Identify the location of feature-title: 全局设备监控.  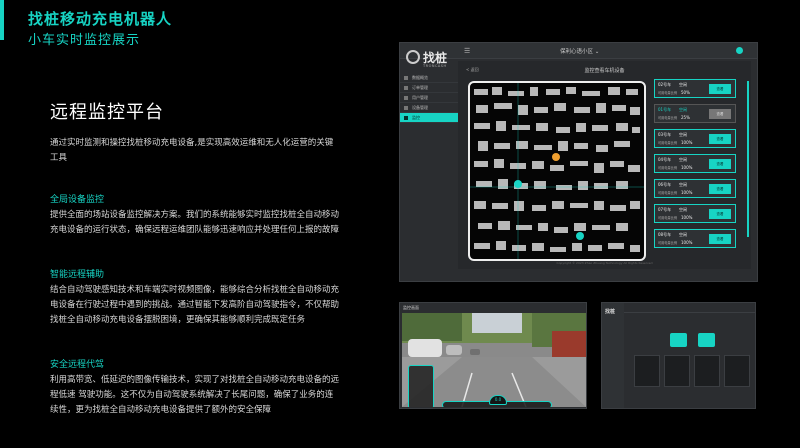
(77, 200).